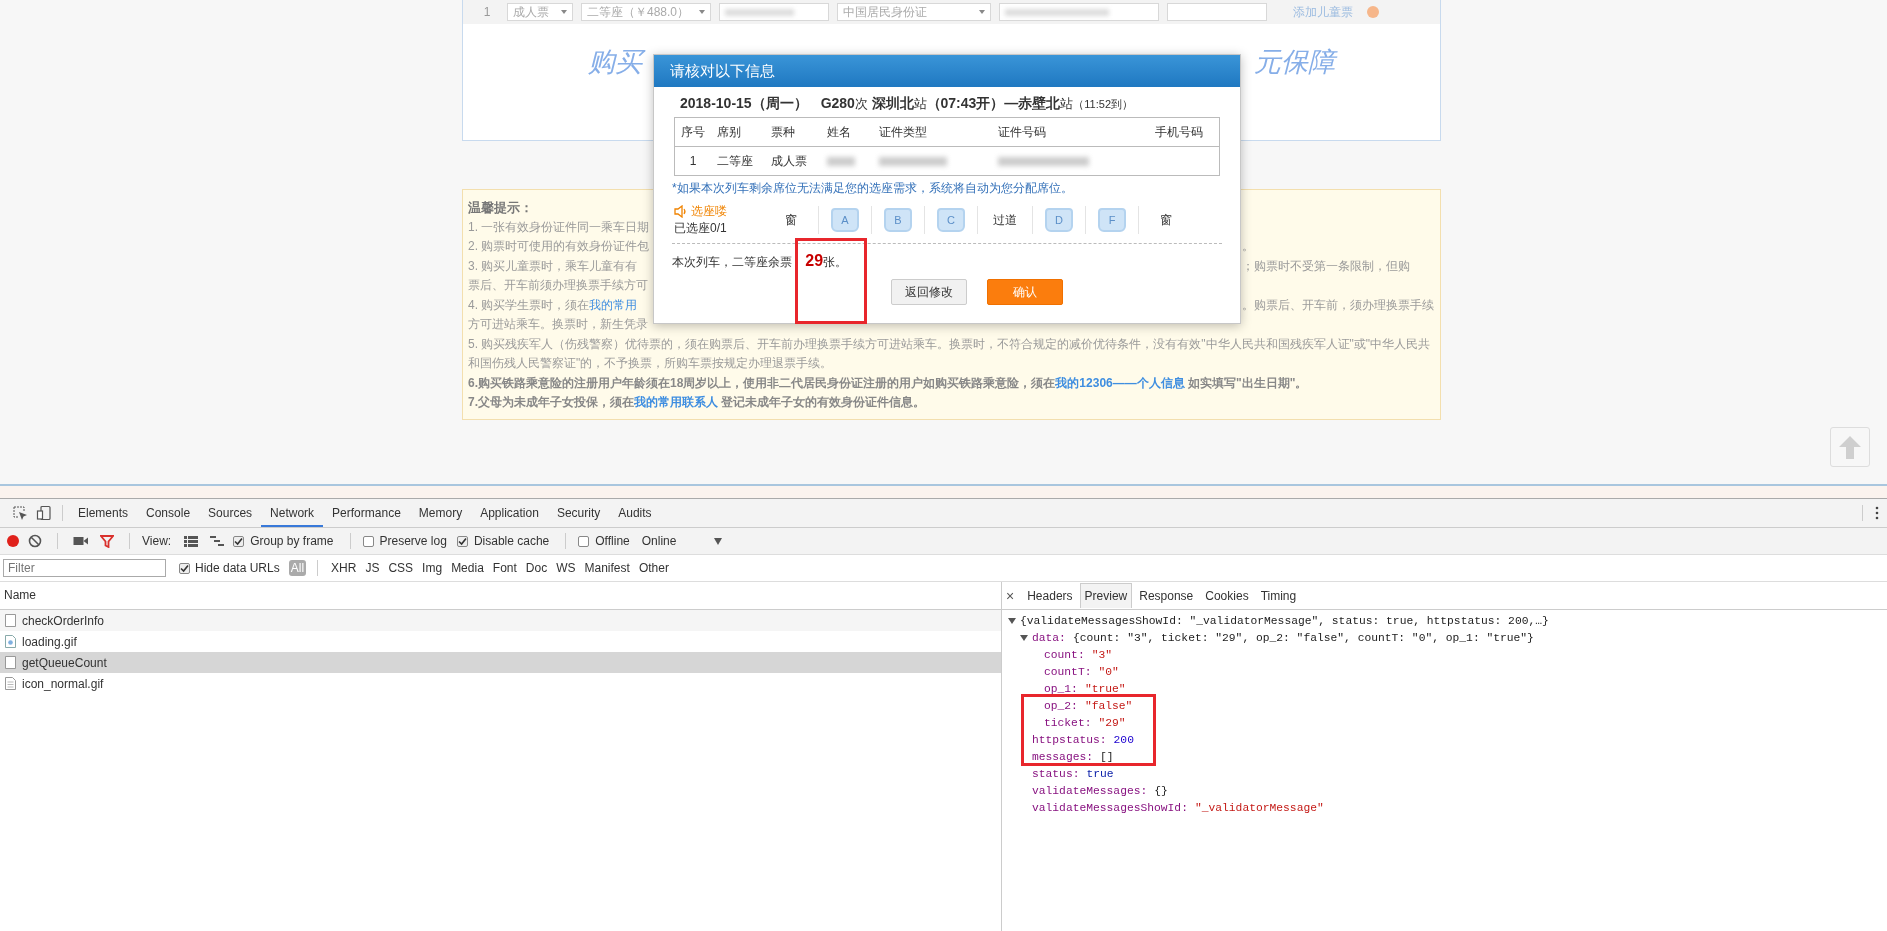 The height and width of the screenshot is (931, 1887). I want to click on checkbox-label: Hide data URLs, so click(237, 568).